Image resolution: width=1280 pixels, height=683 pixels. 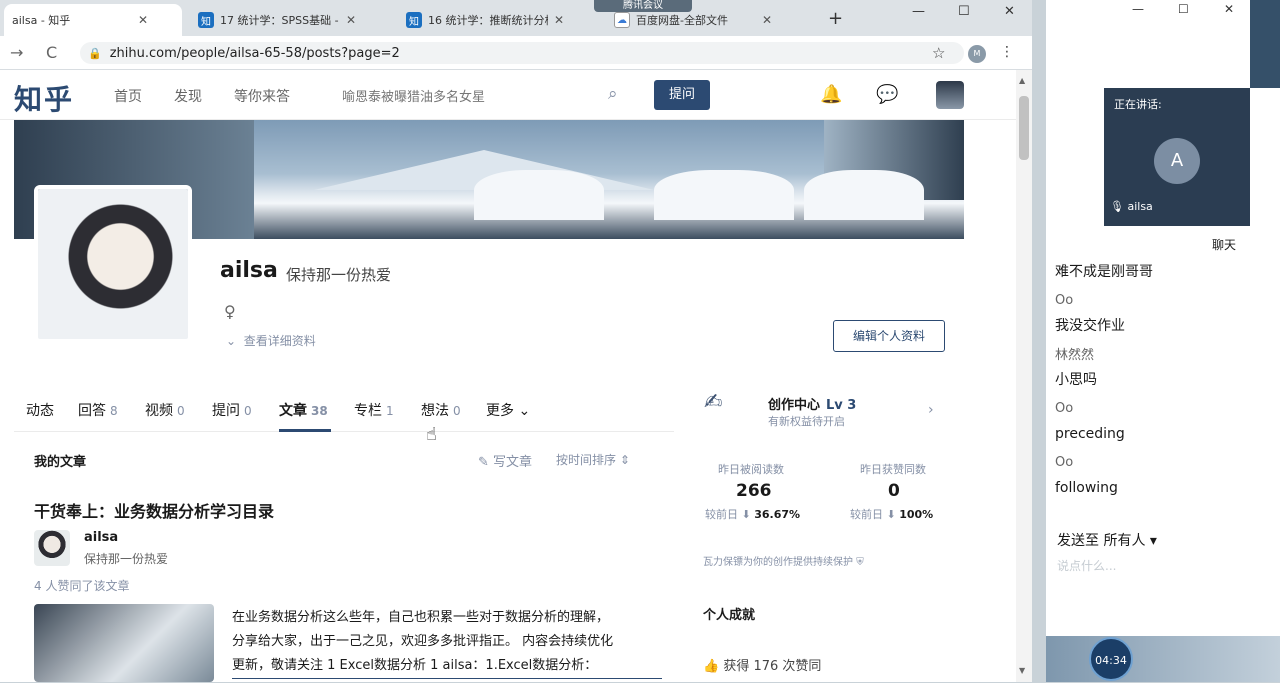 I want to click on tab-ailsa: ailsa - 知乎 ✕, so click(x=93, y=20).